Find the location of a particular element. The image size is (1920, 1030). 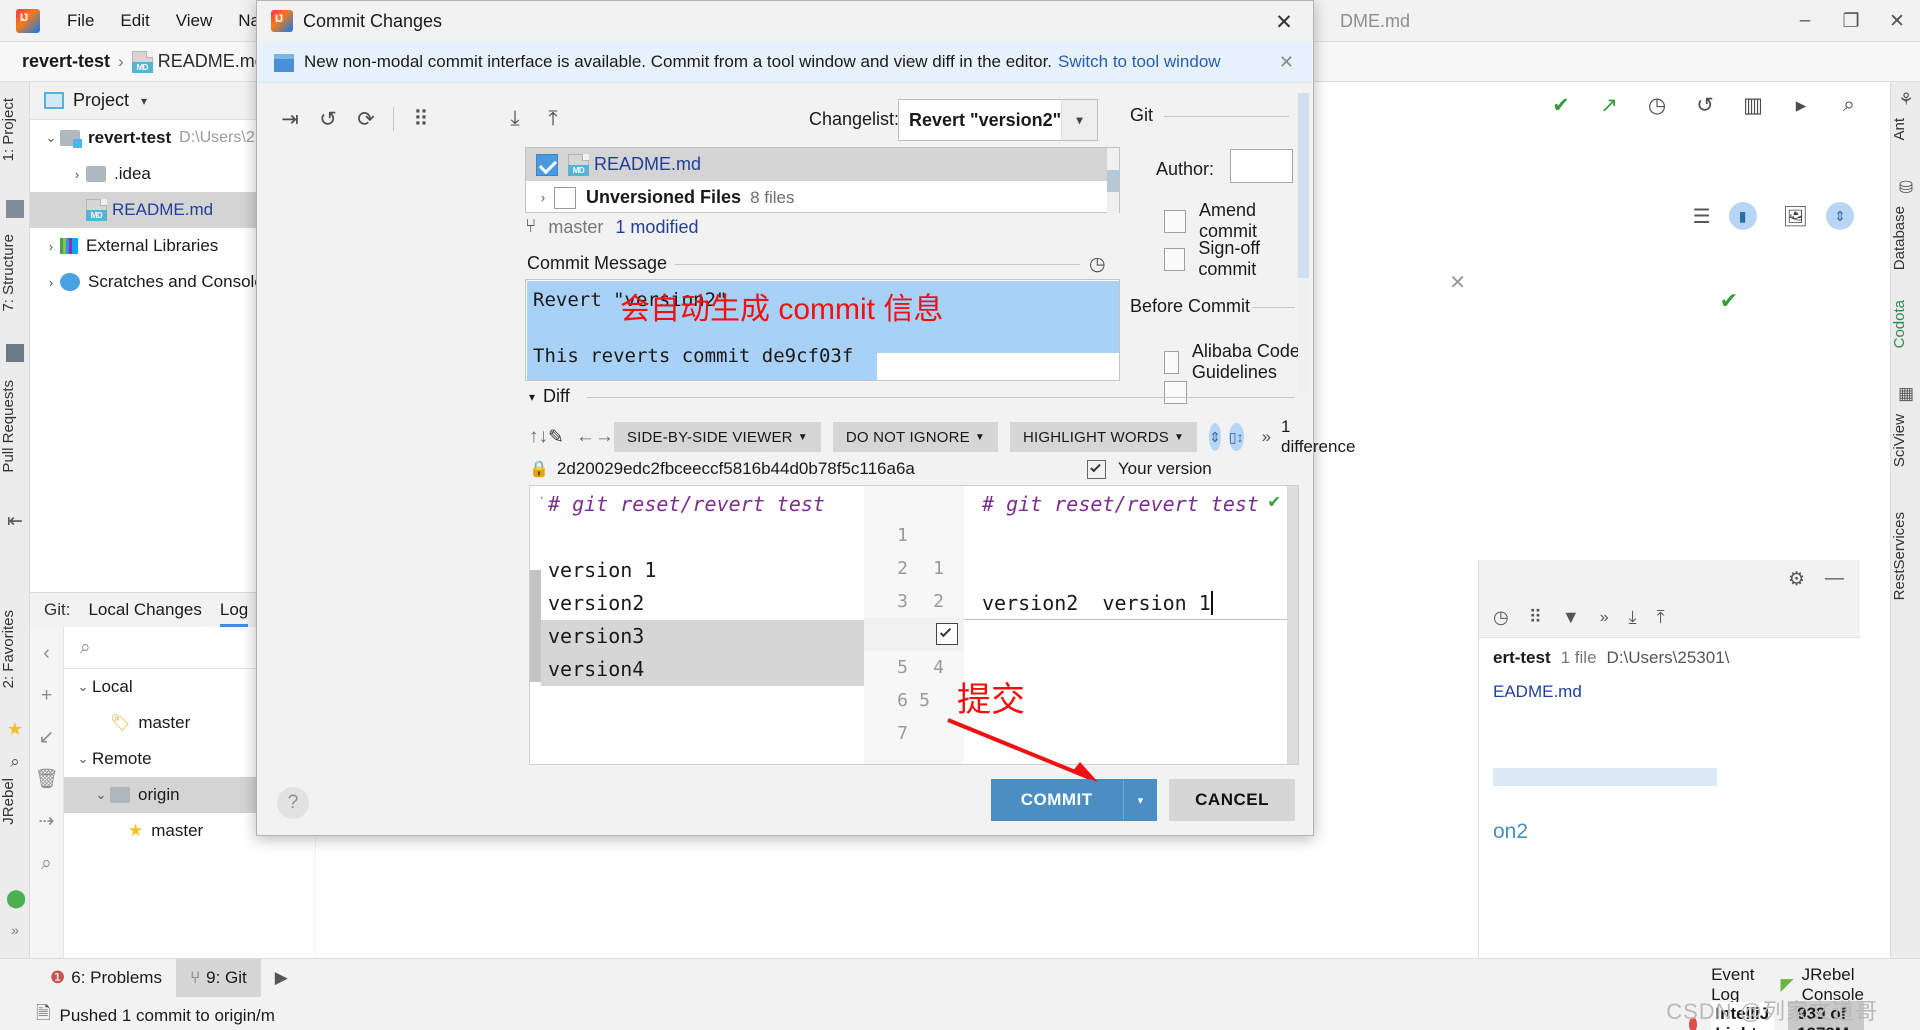

scroll-sync-icon: ⇕ is located at coordinates (1840, 216).